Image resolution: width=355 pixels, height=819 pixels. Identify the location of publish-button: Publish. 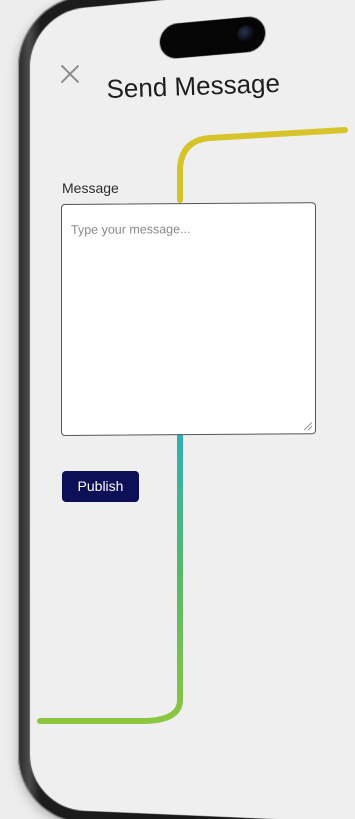
(100, 486).